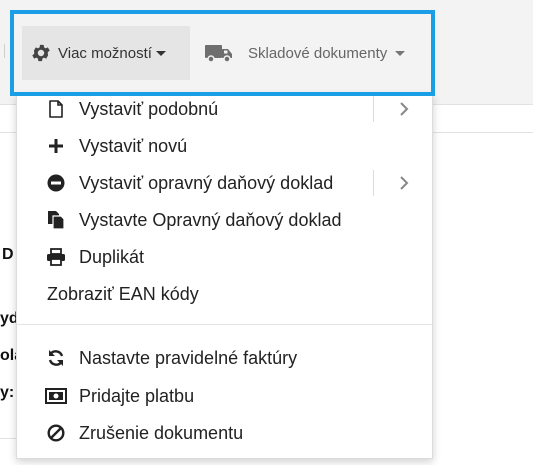  I want to click on minus-circle-icon, so click(56, 183).